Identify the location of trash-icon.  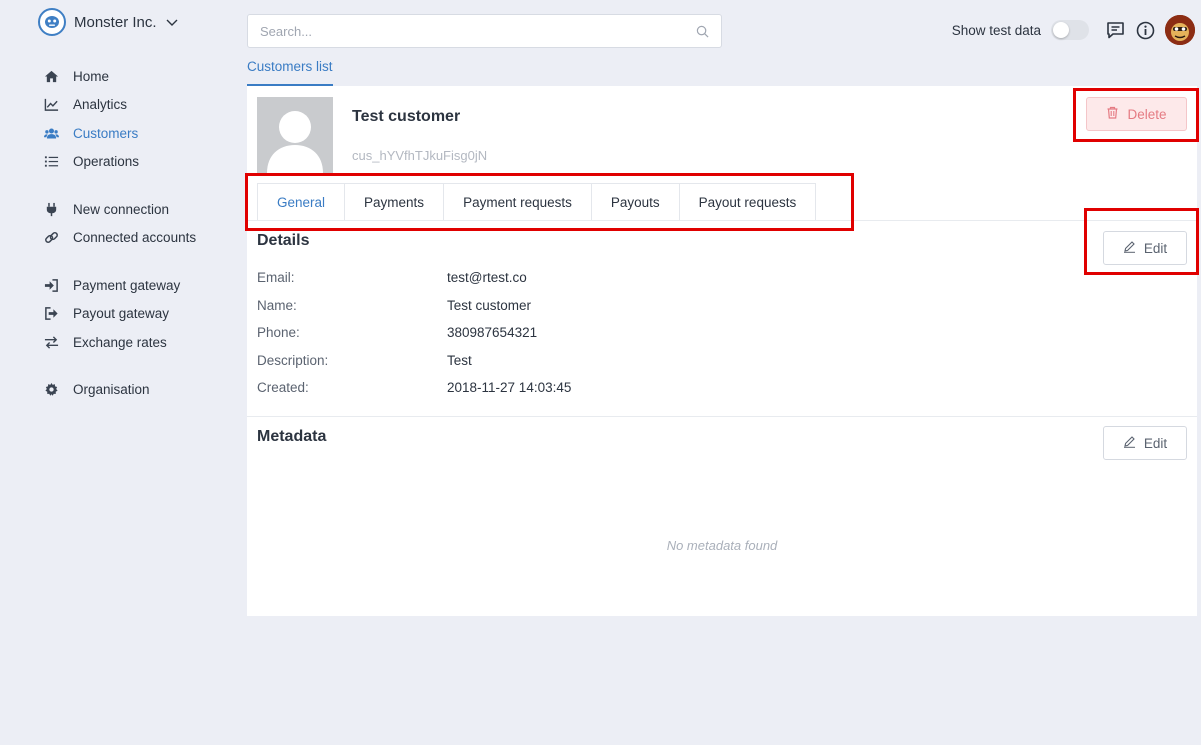
(1112, 114).